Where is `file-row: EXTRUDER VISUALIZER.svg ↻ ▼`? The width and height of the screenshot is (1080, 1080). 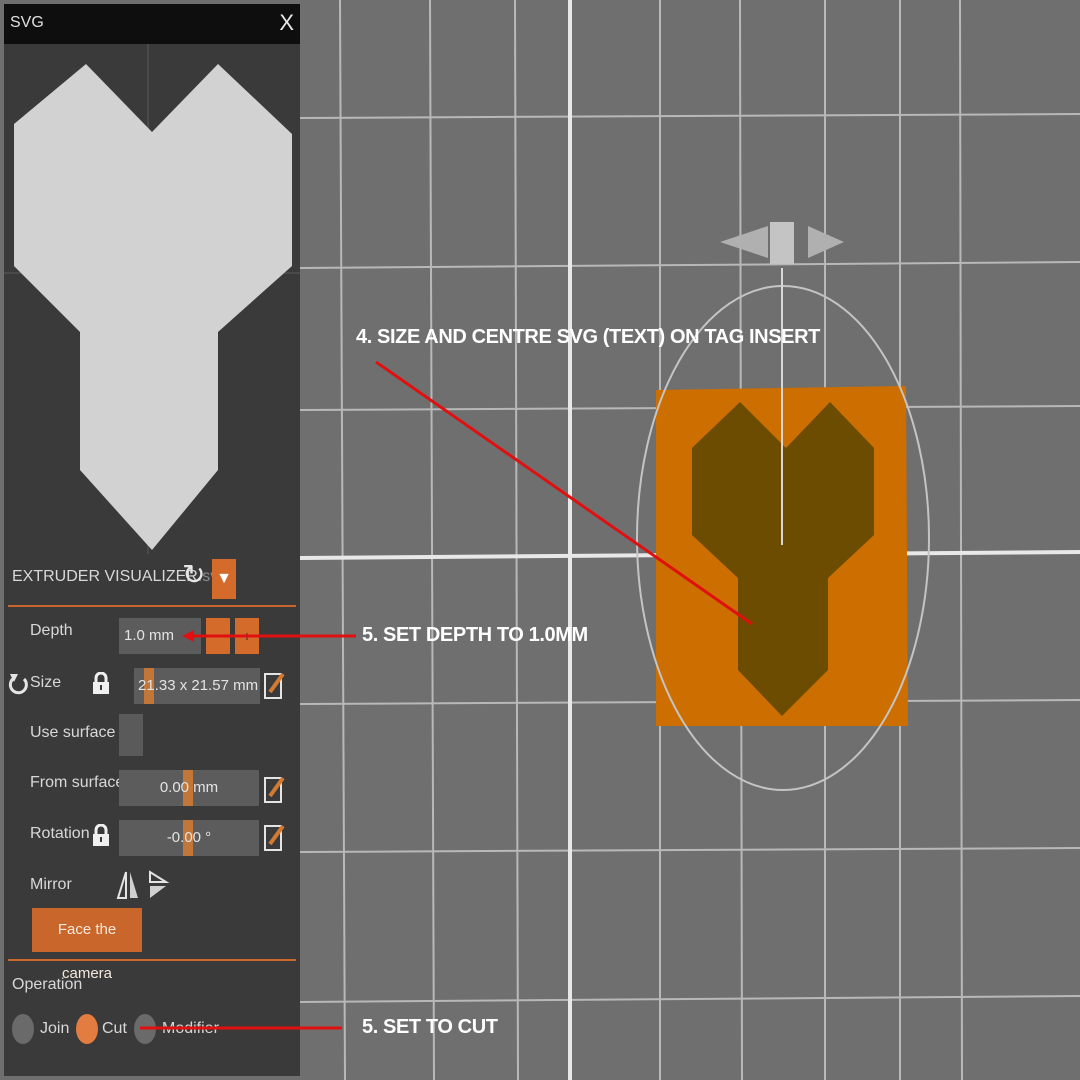 file-row: EXTRUDER VISUALIZER.svg ↻ ▼ is located at coordinates (152, 581).